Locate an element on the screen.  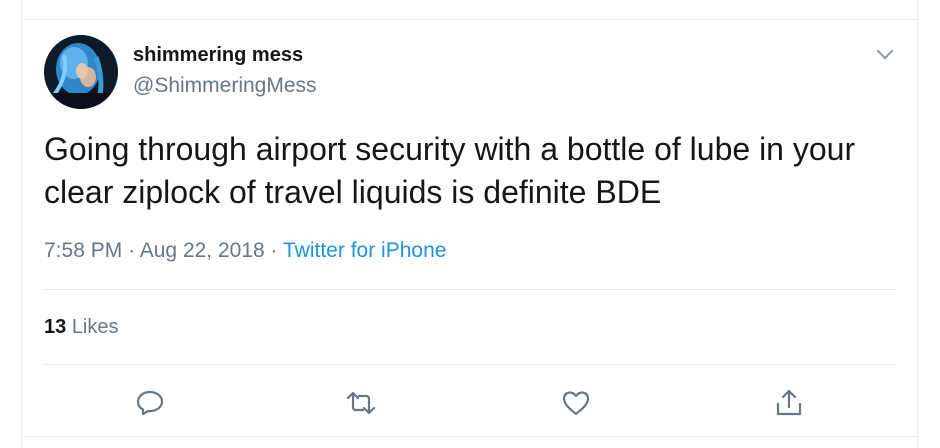
avatar is located at coordinates (81, 72).